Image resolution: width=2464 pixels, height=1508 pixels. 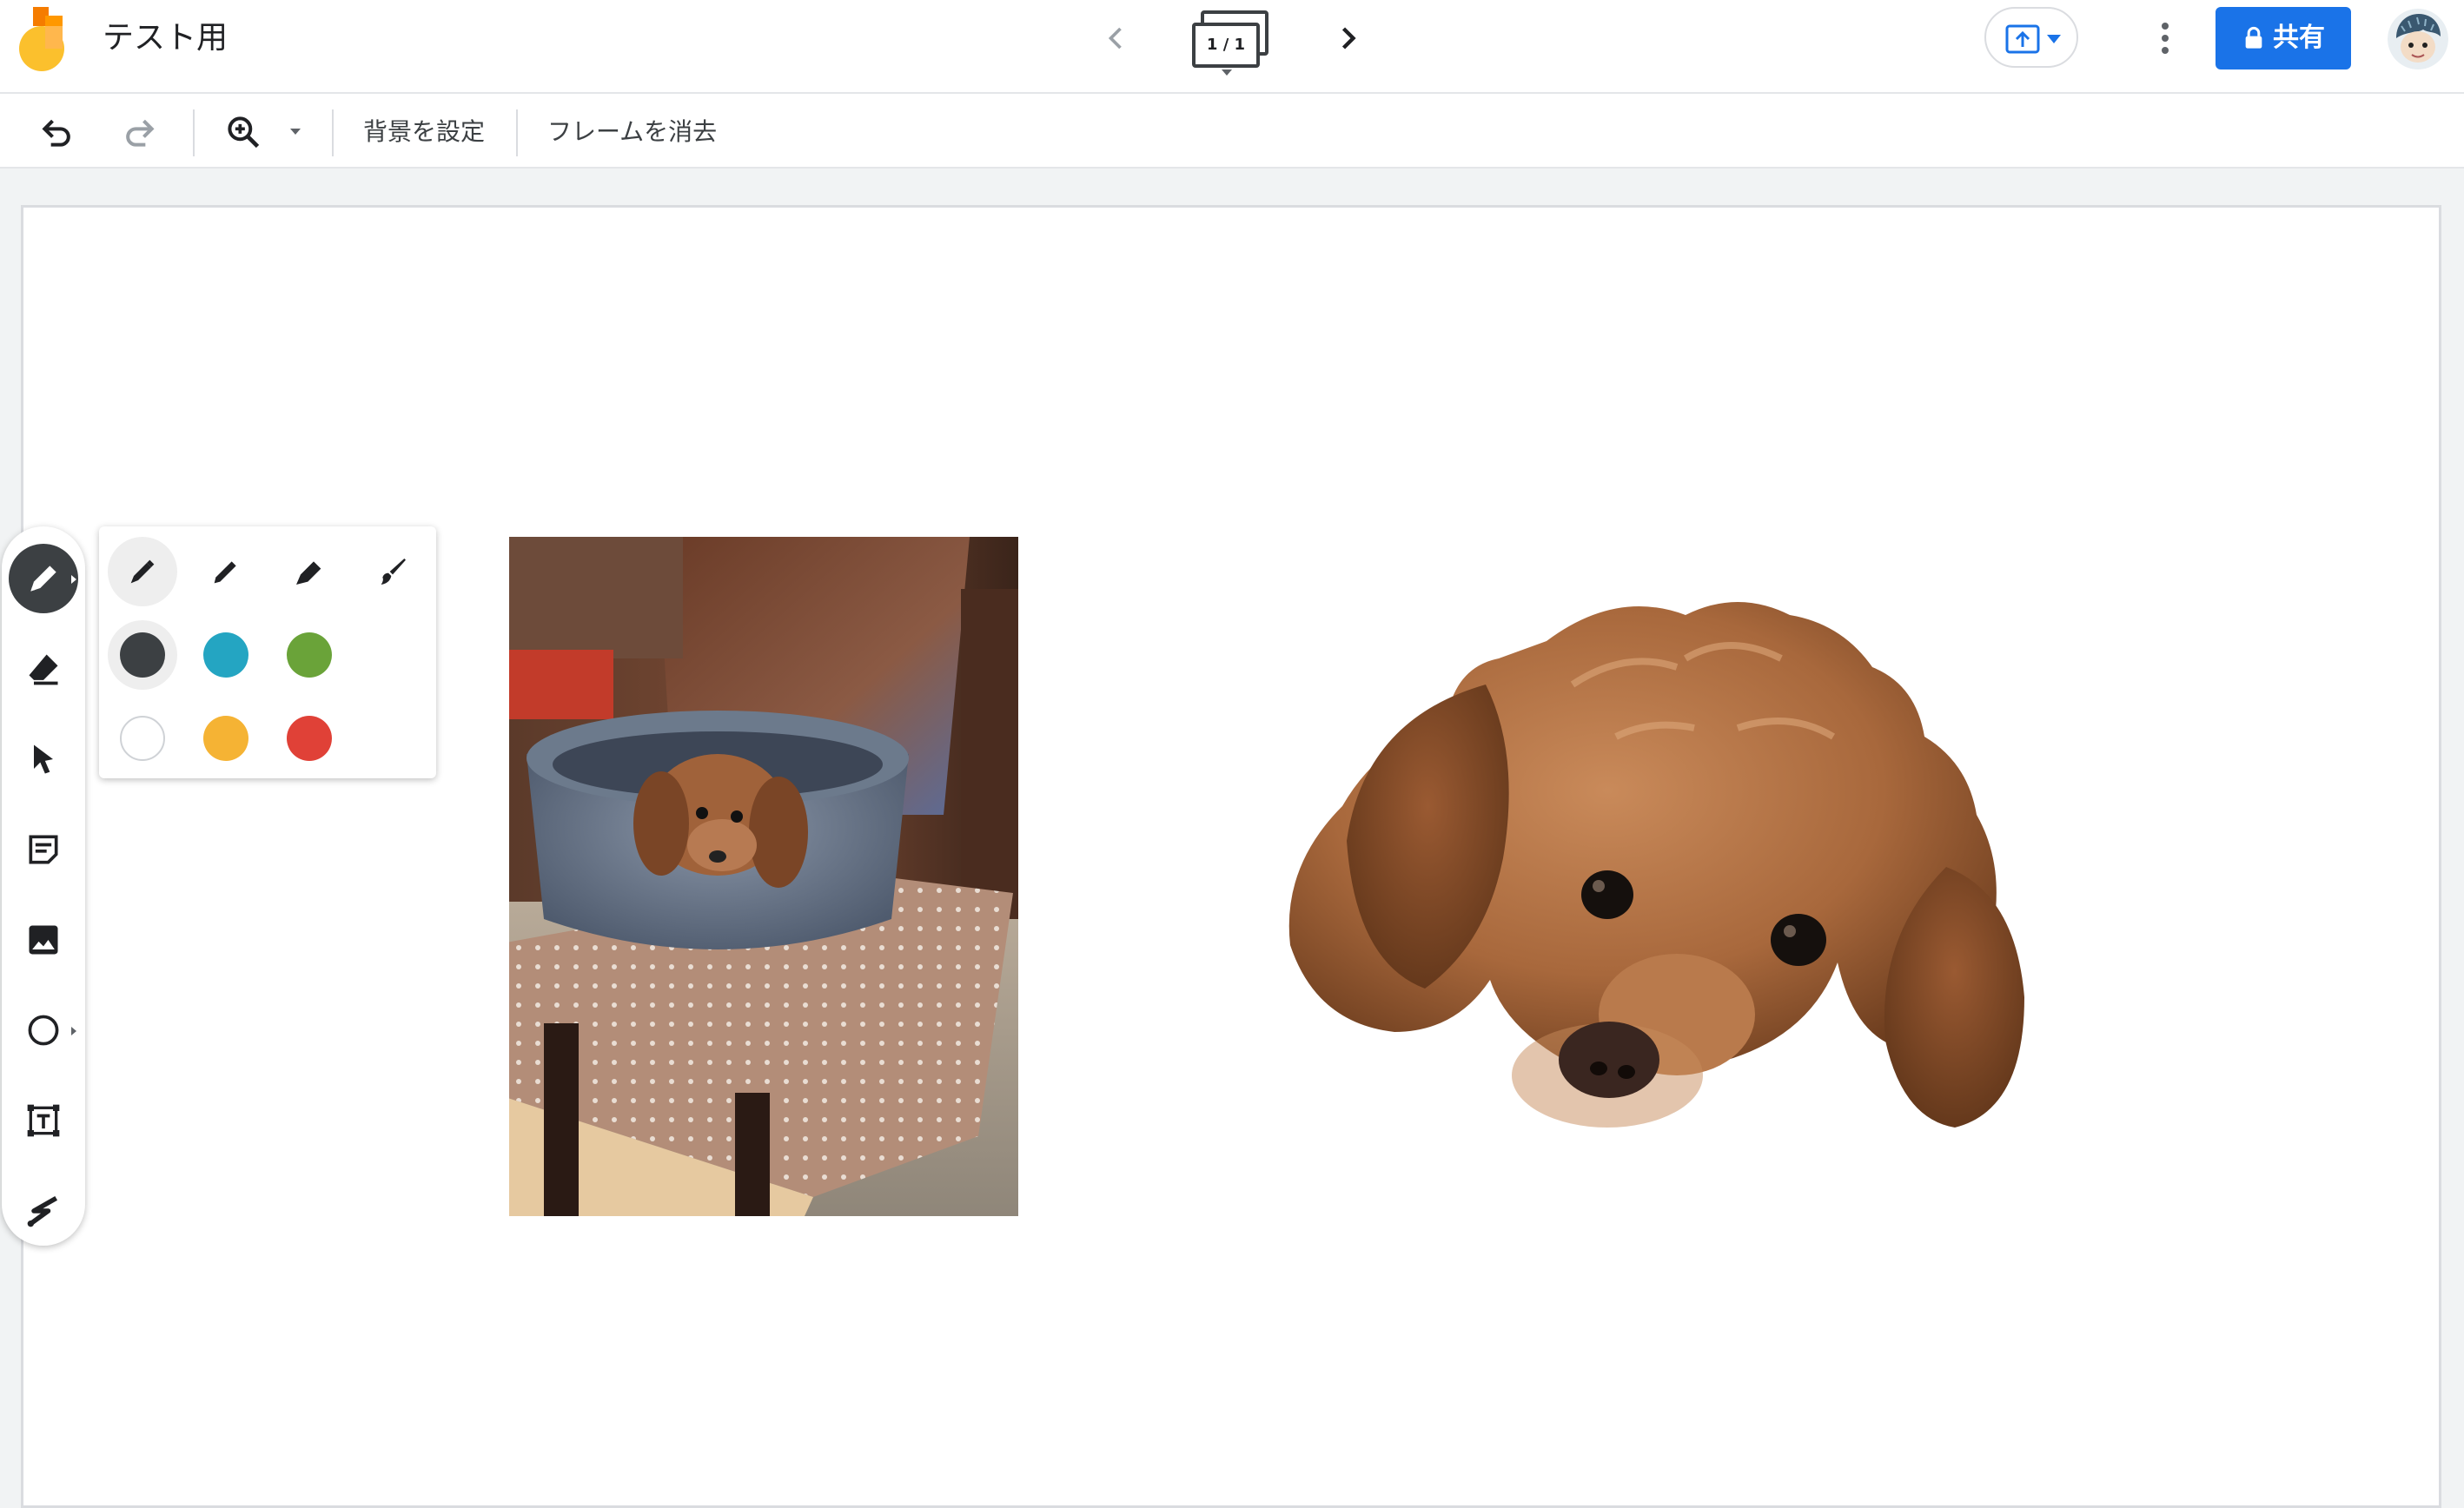 I want to click on pen-icon, so click(x=225, y=572).